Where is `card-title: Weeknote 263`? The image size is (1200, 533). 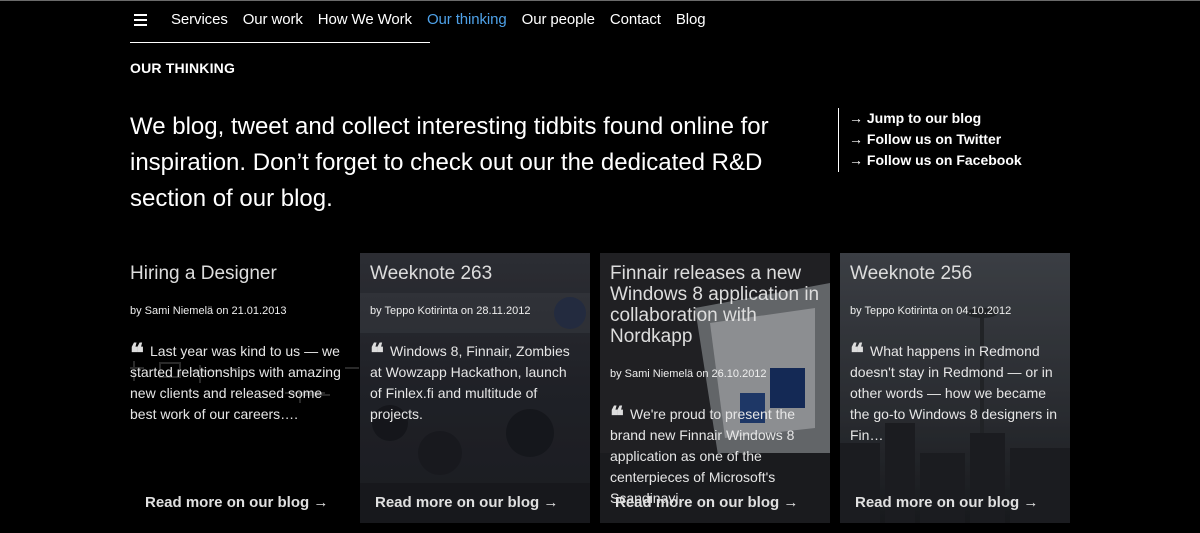
card-title: Weeknote 263 is located at coordinates (475, 273).